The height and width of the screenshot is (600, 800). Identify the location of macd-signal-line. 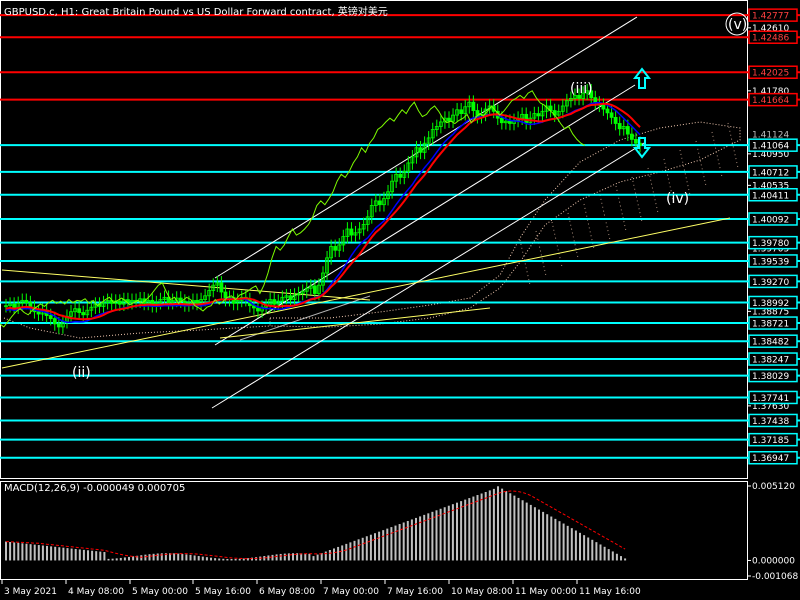
(315, 525).